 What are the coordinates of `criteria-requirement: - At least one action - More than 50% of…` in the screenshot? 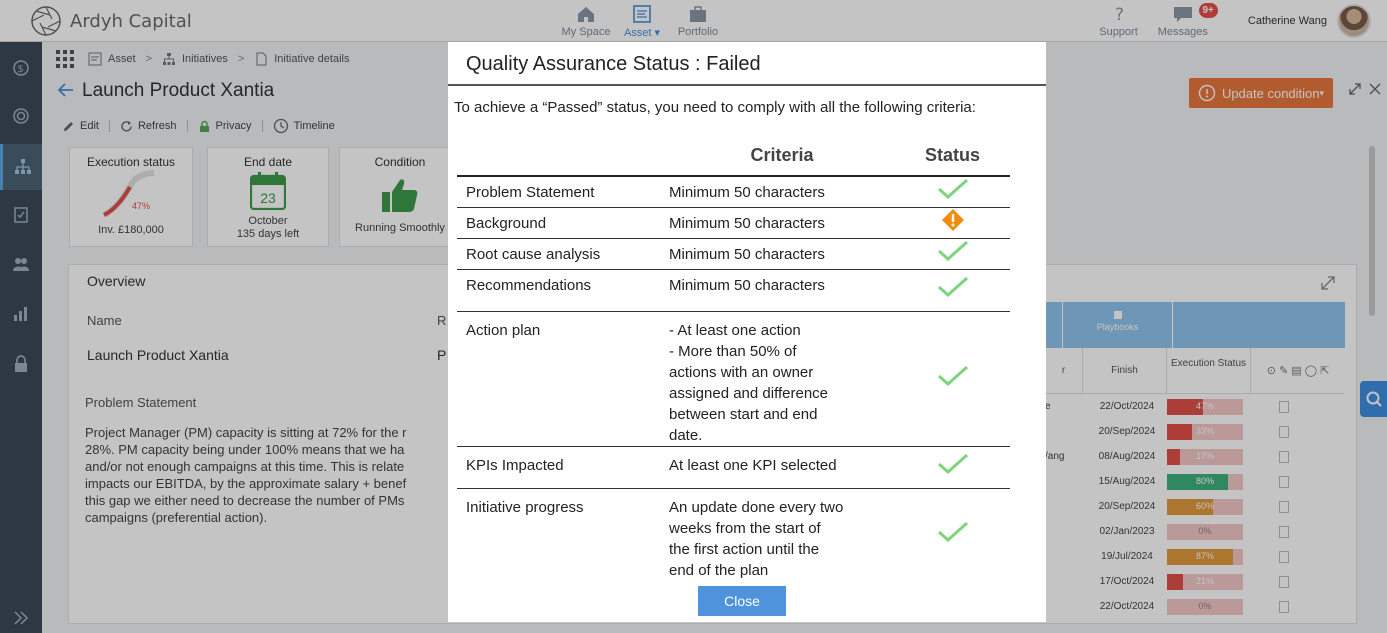 It's located at (782, 378).